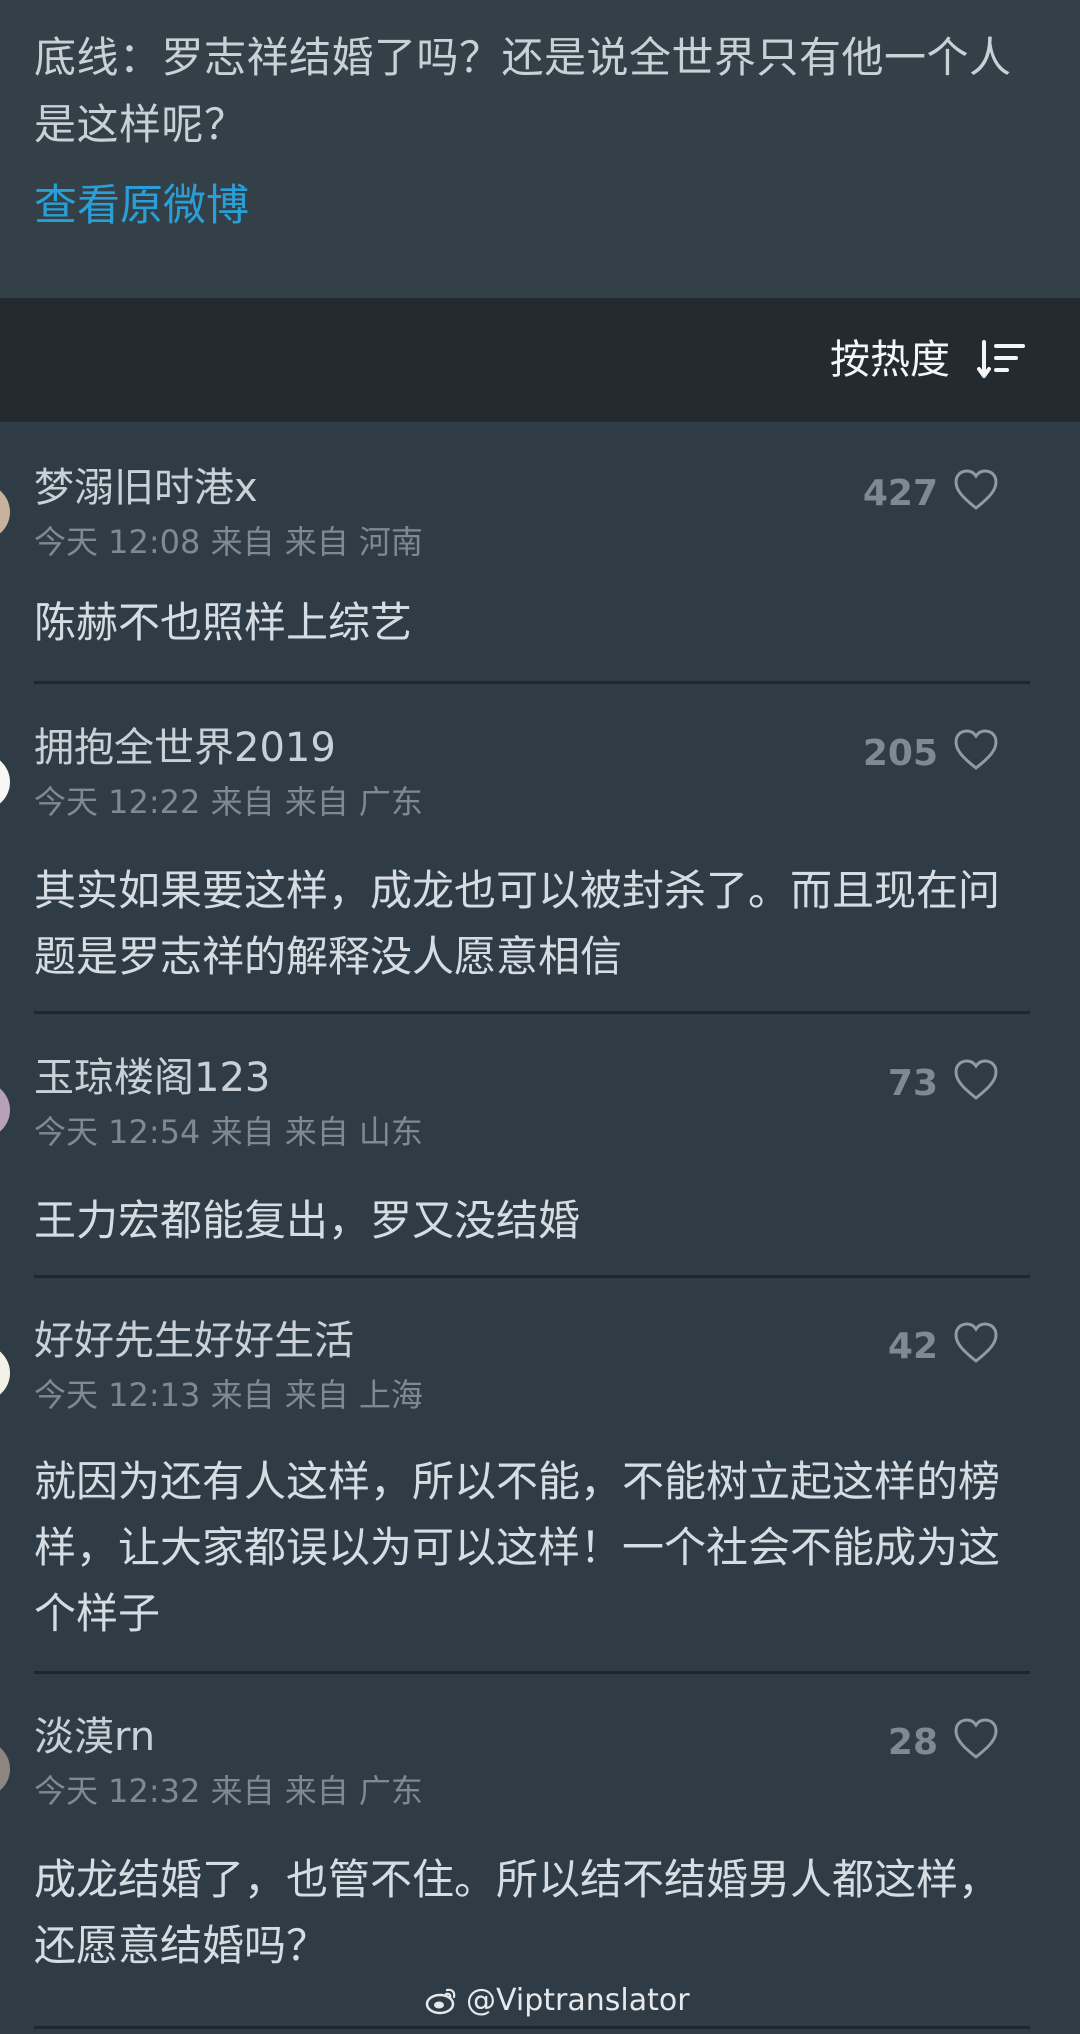 The image size is (1080, 2034). Describe the element at coordinates (94, 1737) in the screenshot. I see `comment-author: 淡漠rn` at that location.